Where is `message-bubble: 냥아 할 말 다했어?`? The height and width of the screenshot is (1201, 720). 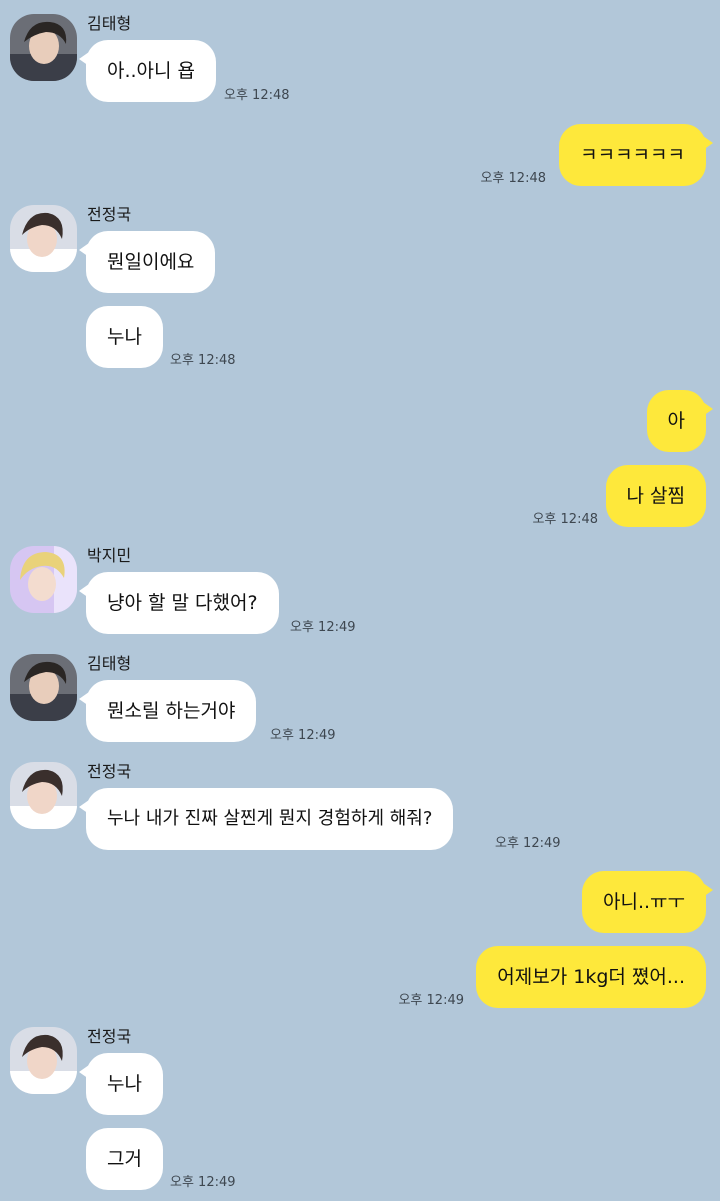 message-bubble: 냥아 할 말 다했어? is located at coordinates (179, 603).